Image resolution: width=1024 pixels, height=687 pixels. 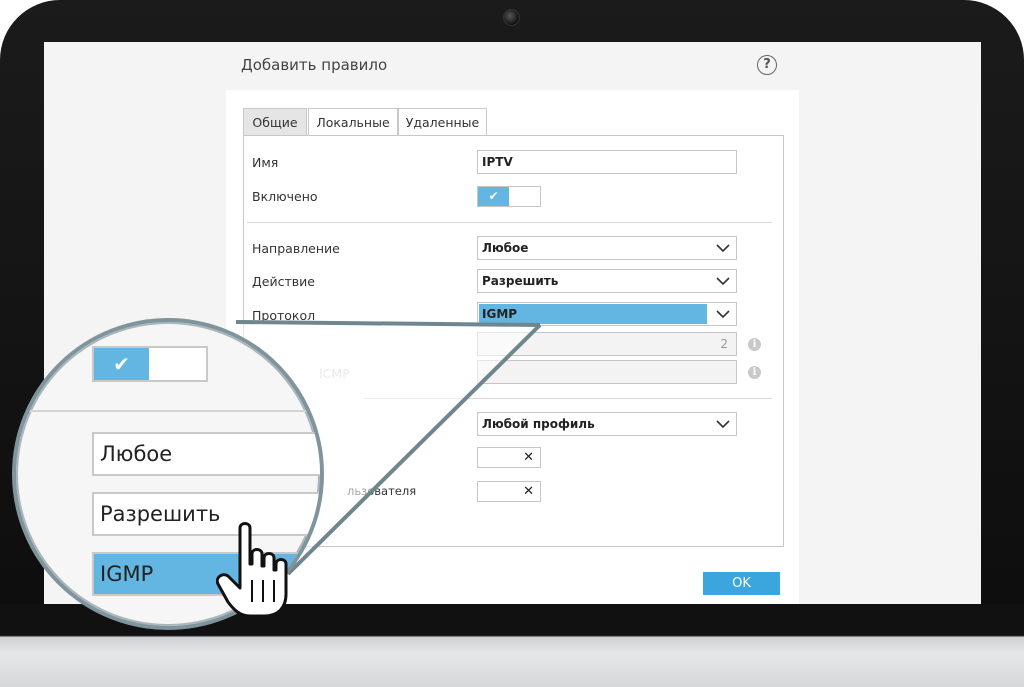 I want to click on icmp-label: ICMP, so click(x=334, y=373).